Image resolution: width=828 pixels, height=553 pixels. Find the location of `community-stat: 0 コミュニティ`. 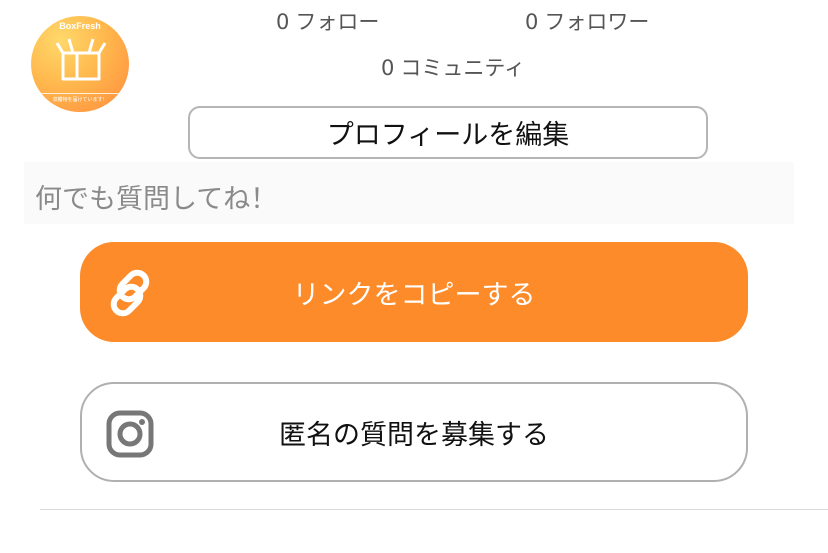

community-stat: 0 コミュニティ is located at coordinates (453, 67).